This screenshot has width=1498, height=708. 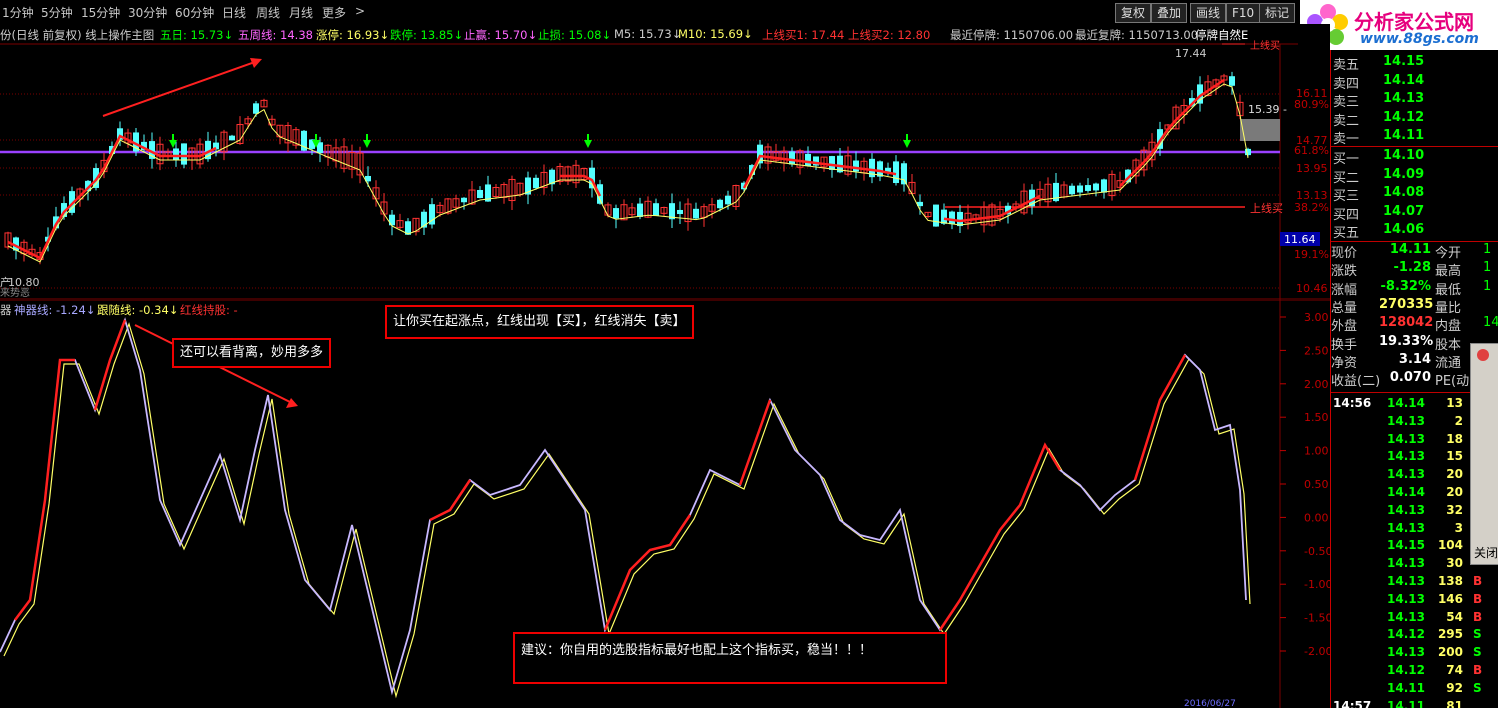 I want to click on period-1min: 1分钟, so click(x=18, y=12).